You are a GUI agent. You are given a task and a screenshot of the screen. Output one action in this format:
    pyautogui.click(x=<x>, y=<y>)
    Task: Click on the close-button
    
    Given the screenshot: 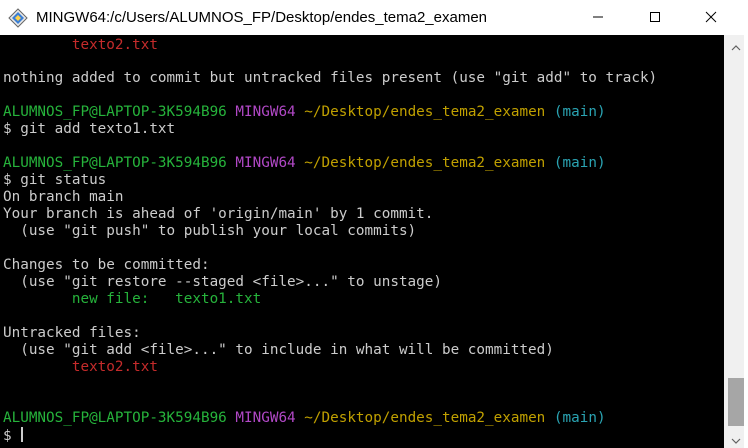 What is the action you would take?
    pyautogui.click(x=711, y=17)
    